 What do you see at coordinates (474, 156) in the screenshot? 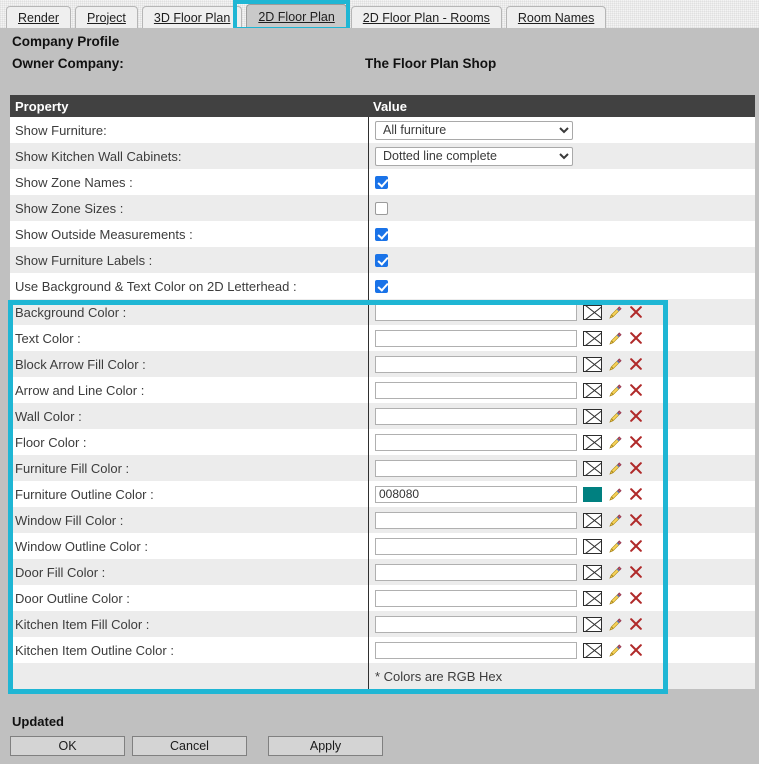
I see `select-show-kitchen-wall-cabinets: Dotted line complete` at bounding box center [474, 156].